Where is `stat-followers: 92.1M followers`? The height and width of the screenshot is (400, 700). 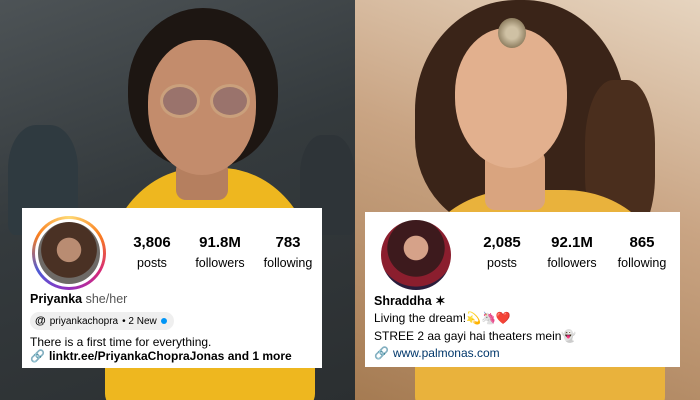 stat-followers: 92.1M followers is located at coordinates (572, 252).